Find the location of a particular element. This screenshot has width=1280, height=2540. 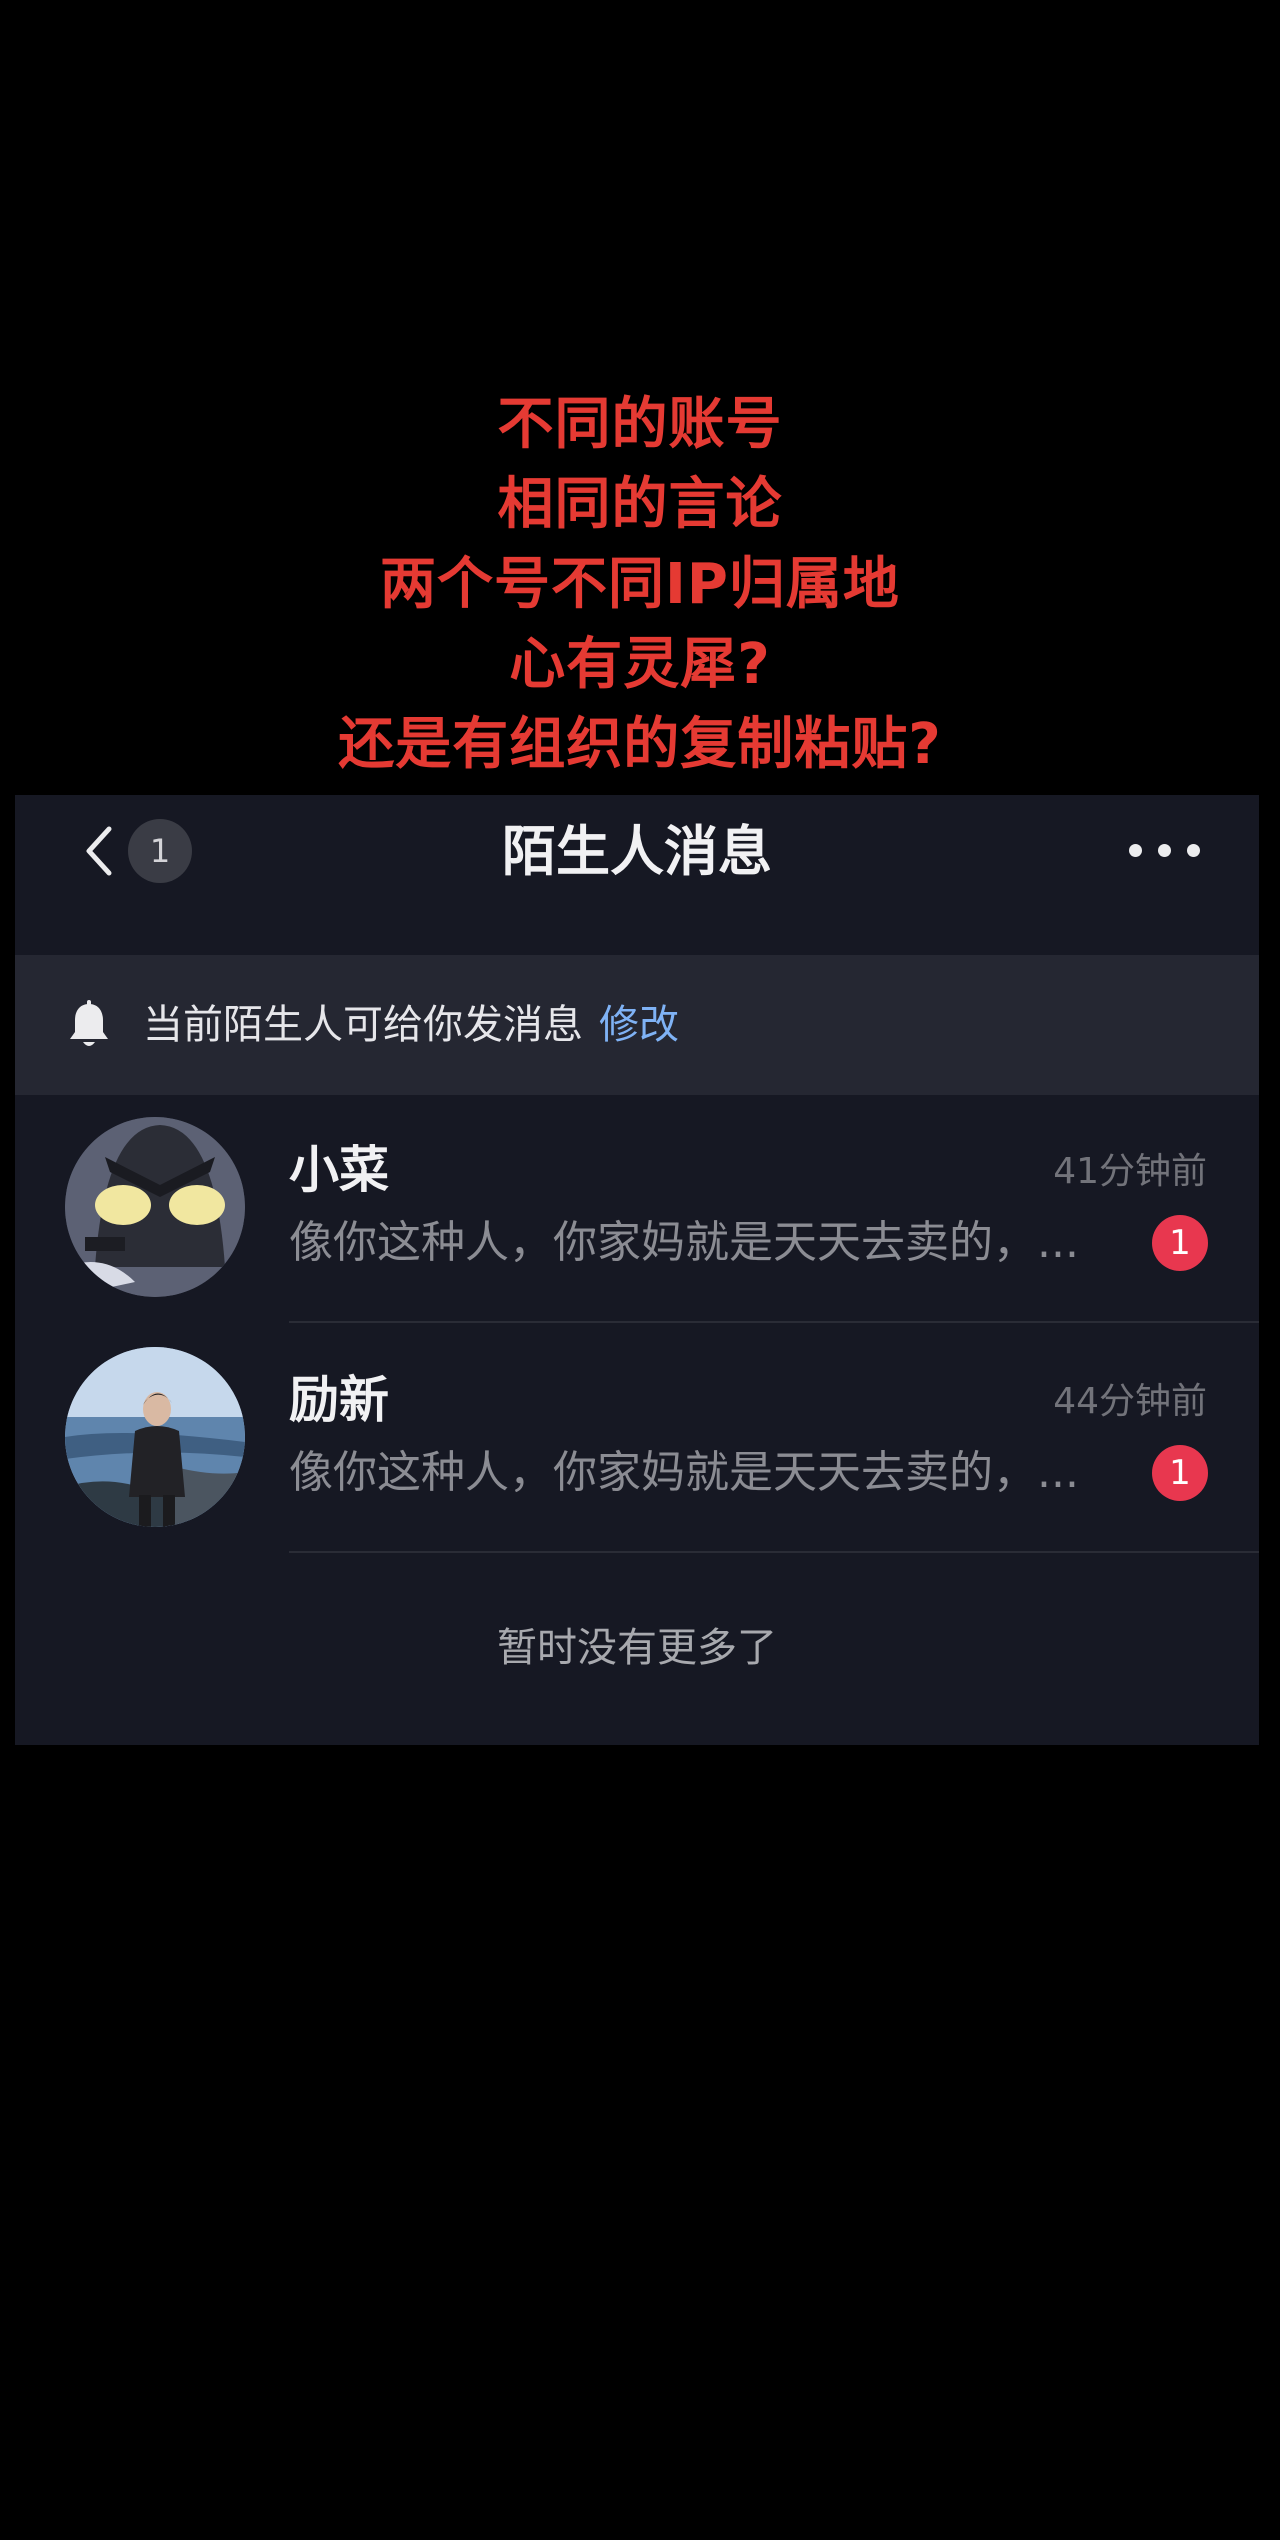

unread-count-badge: 1 is located at coordinates (160, 851).